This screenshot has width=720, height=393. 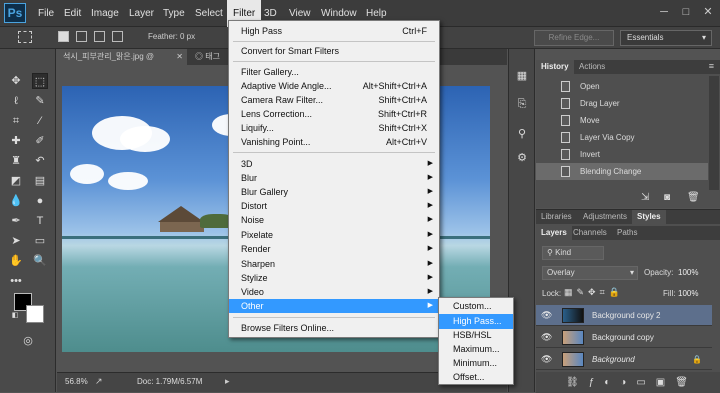 What do you see at coordinates (141, 13) in the screenshot?
I see `menu-layer: Layer` at bounding box center [141, 13].